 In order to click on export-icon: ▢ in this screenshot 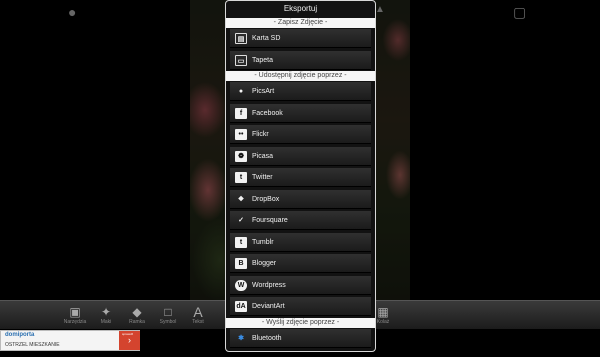, I will do `click(521, 12)`.